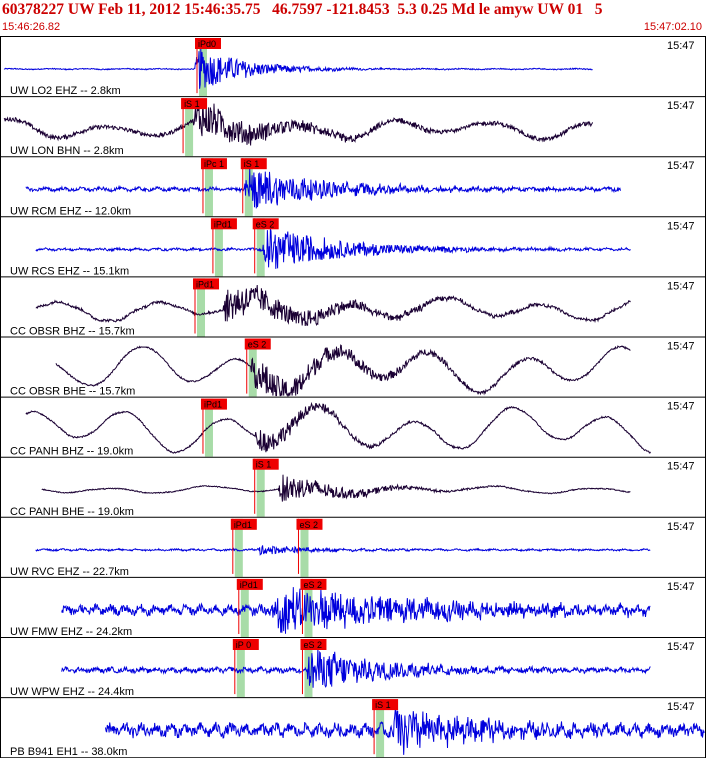 This screenshot has width=706, height=758. Describe the element at coordinates (353, 428) in the screenshot. I see `trace-panel: iPd1 CC PANH BHZ -- 19.0km 15:47` at that location.